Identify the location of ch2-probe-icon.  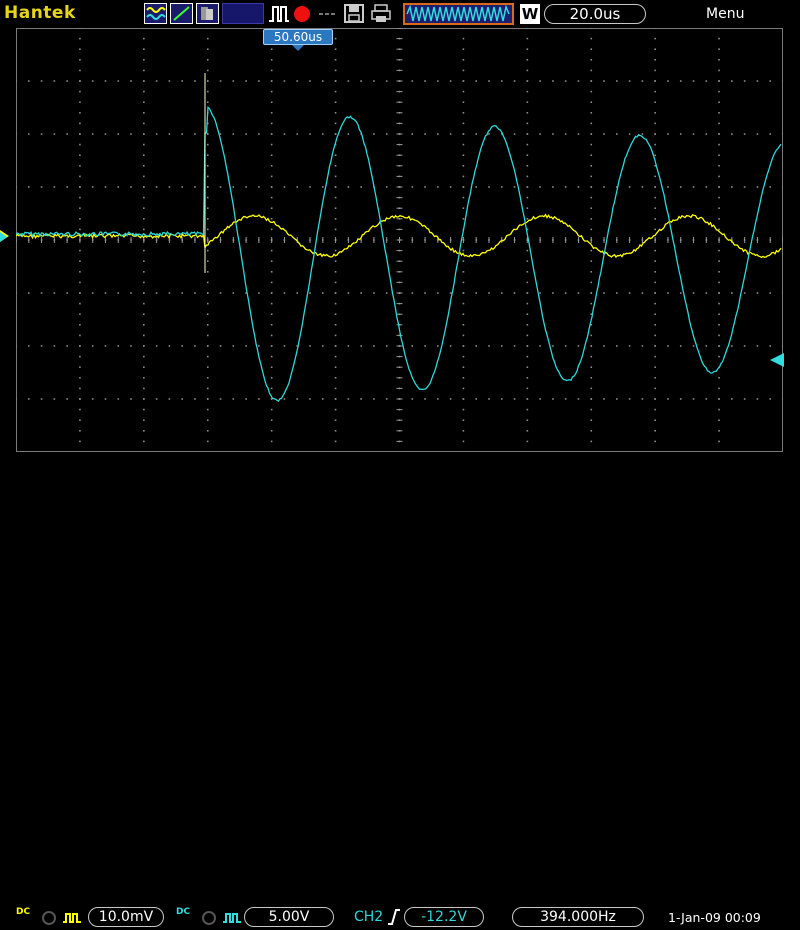
(209, 919).